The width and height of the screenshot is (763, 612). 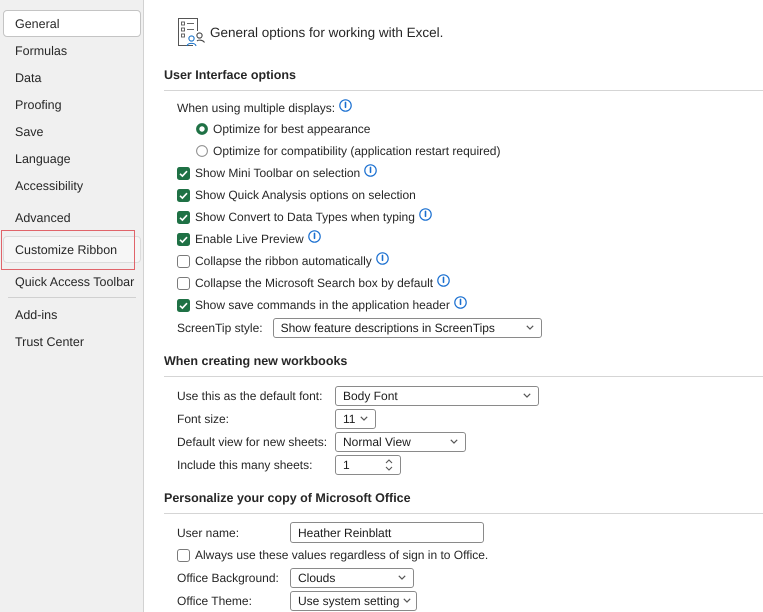 What do you see at coordinates (322, 305) in the screenshot?
I see `checkbox-label: Show save commands in the application header` at bounding box center [322, 305].